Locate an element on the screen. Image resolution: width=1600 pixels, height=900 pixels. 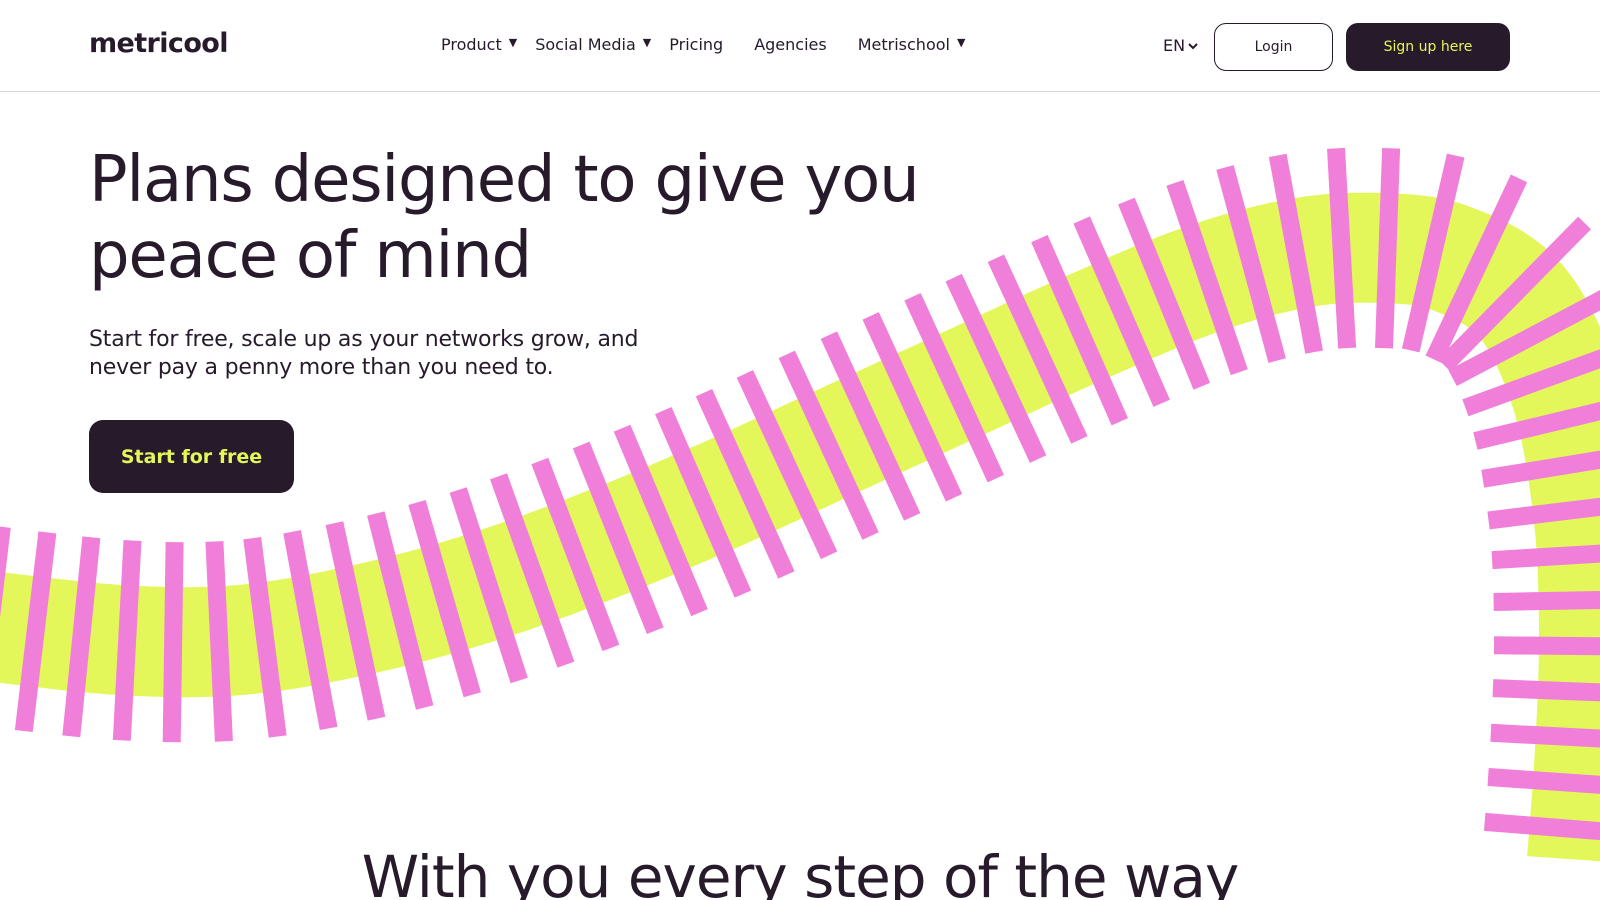
hero-title-line: peace of mind is located at coordinates (310, 256).